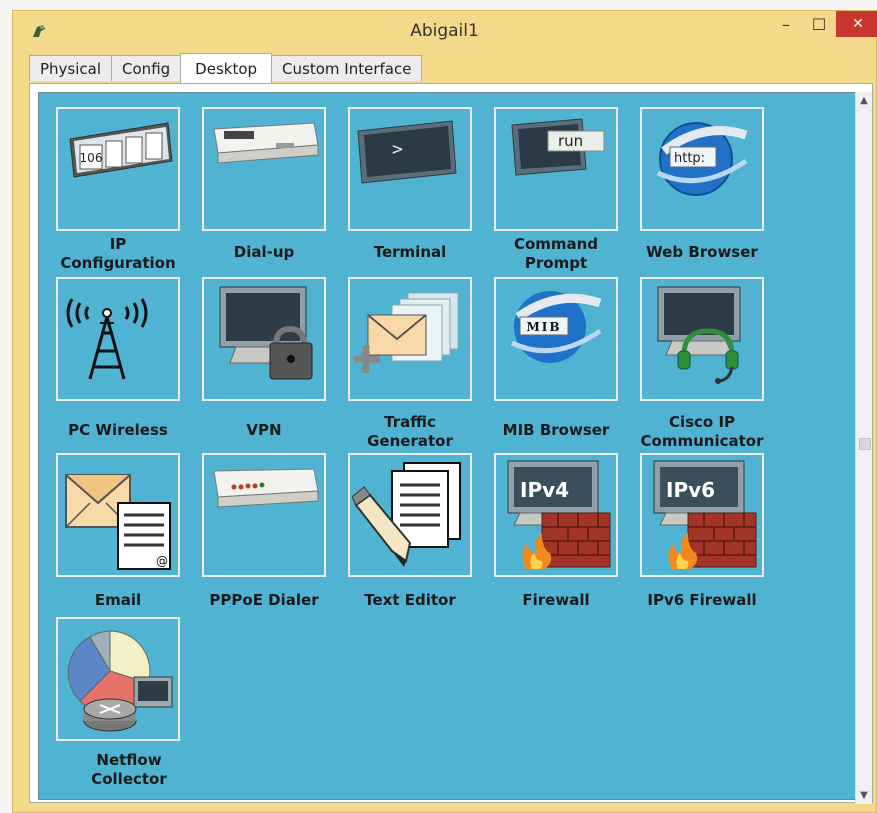 The height and width of the screenshot is (813, 877). What do you see at coordinates (786, 28) in the screenshot?
I see `minimize-button: –` at bounding box center [786, 28].